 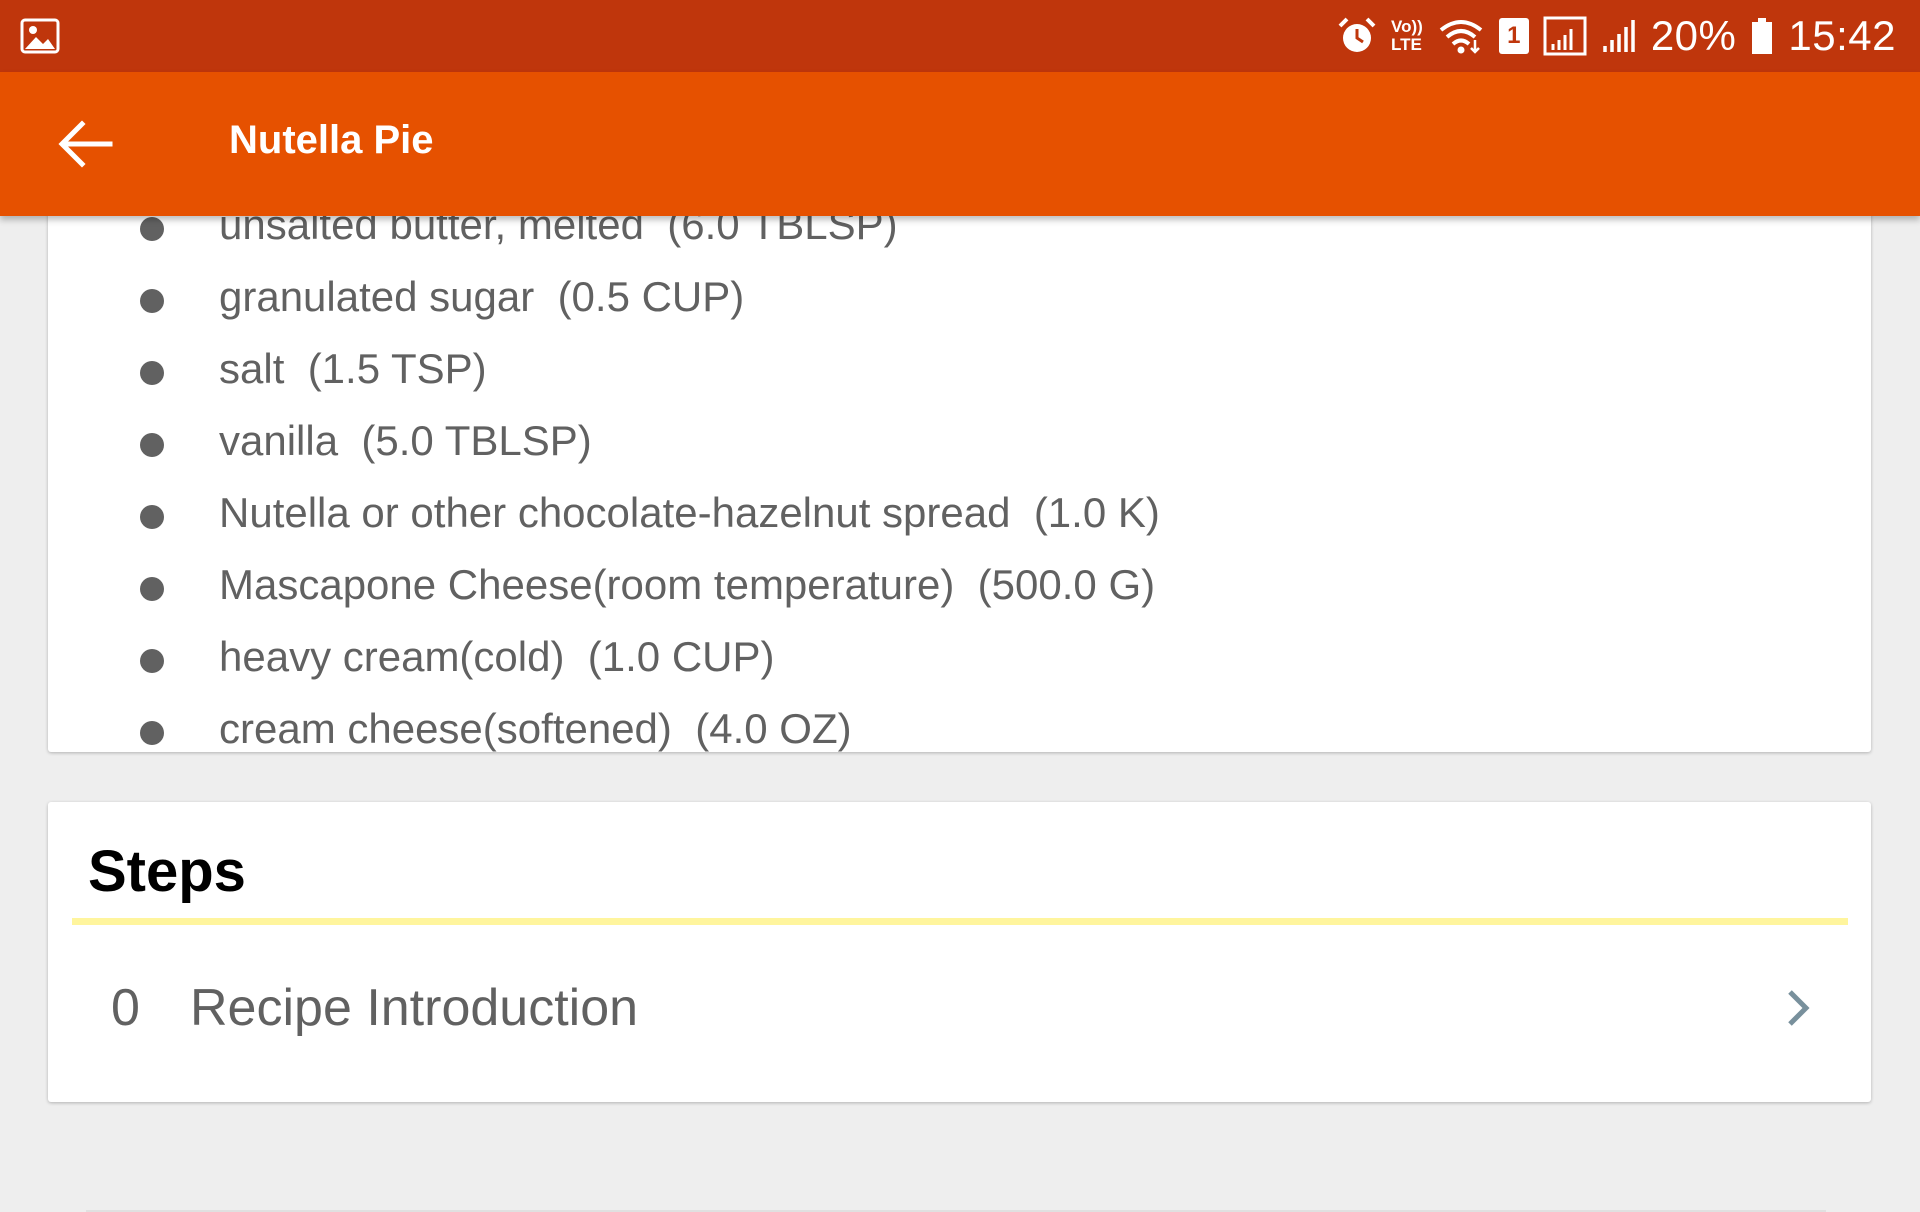 I want to click on clock: 15:42, so click(x=1842, y=35).